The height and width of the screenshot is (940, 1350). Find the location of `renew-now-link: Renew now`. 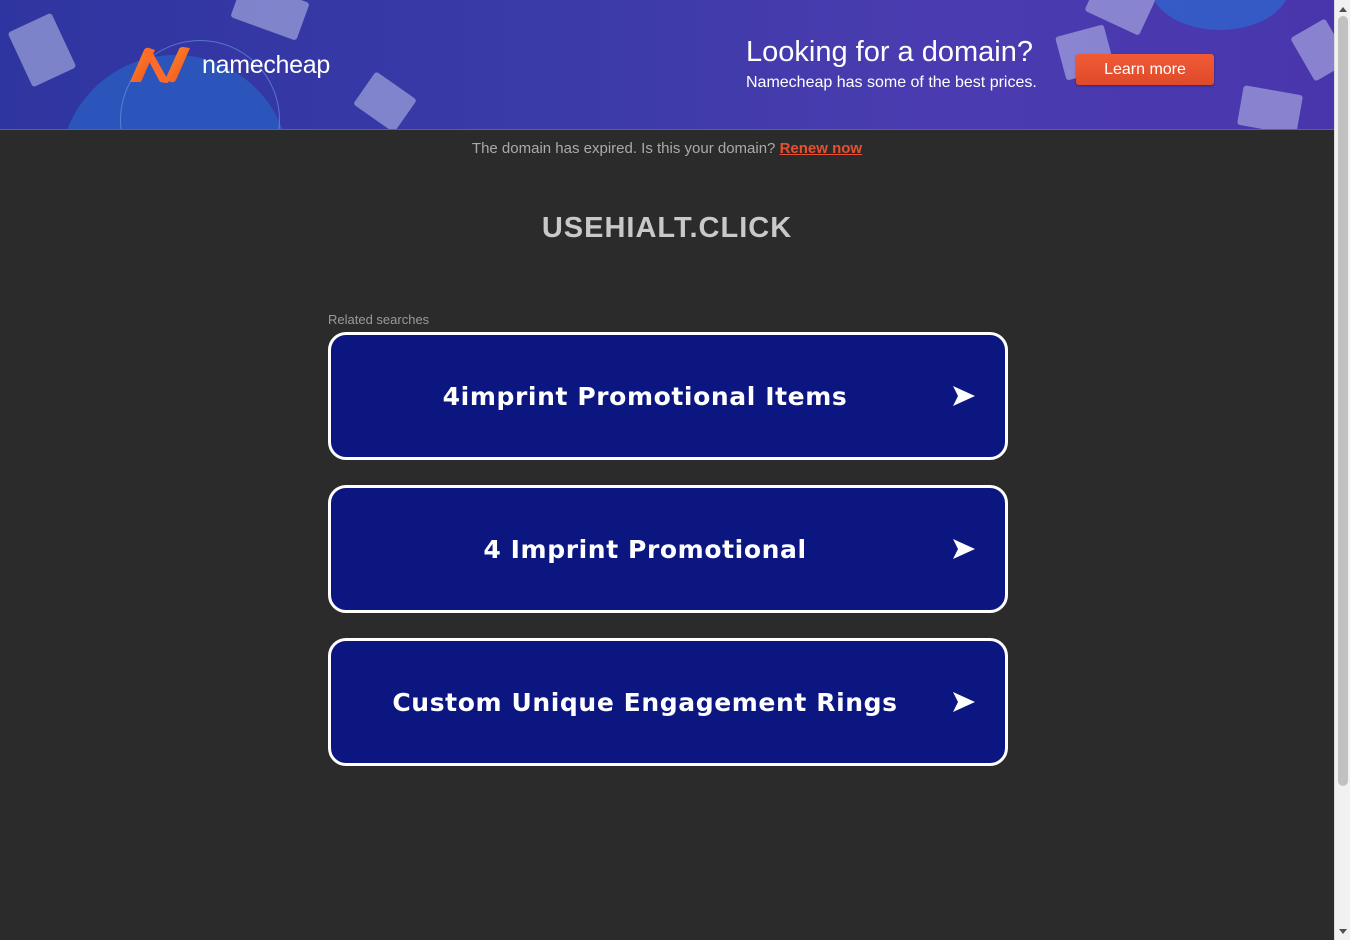

renew-now-link: Renew now is located at coordinates (821, 148).